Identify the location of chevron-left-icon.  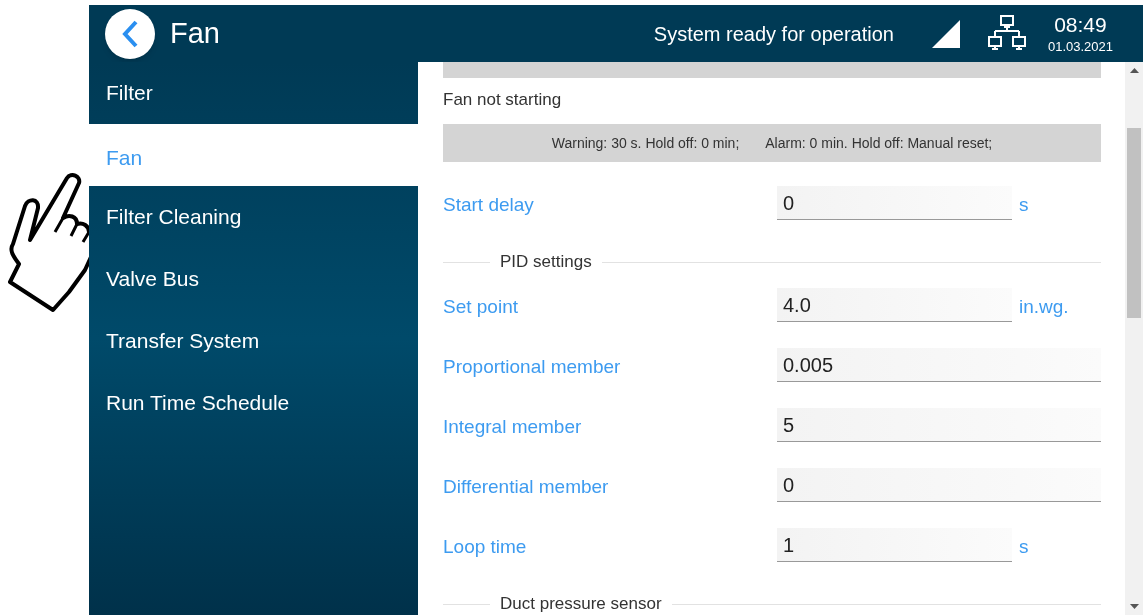
(130, 33).